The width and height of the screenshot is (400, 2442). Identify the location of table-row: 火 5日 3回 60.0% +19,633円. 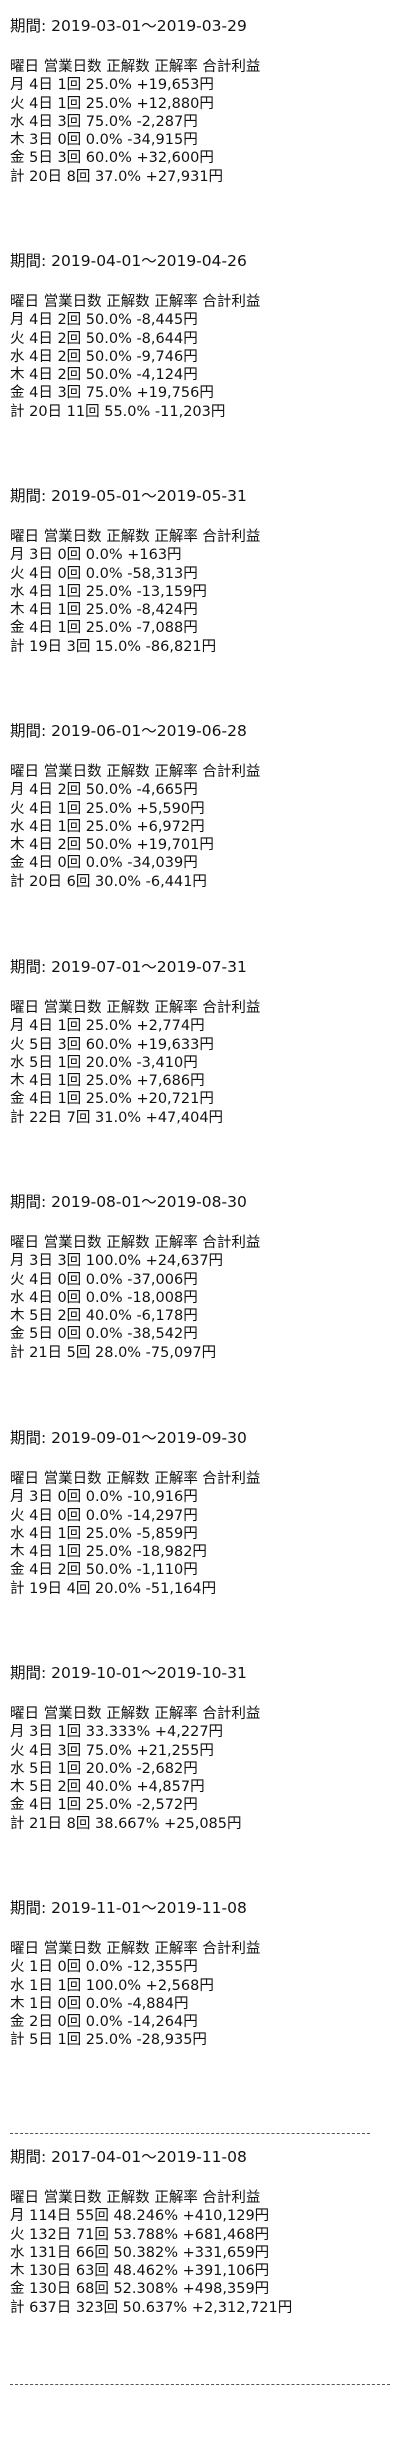
(112, 1044).